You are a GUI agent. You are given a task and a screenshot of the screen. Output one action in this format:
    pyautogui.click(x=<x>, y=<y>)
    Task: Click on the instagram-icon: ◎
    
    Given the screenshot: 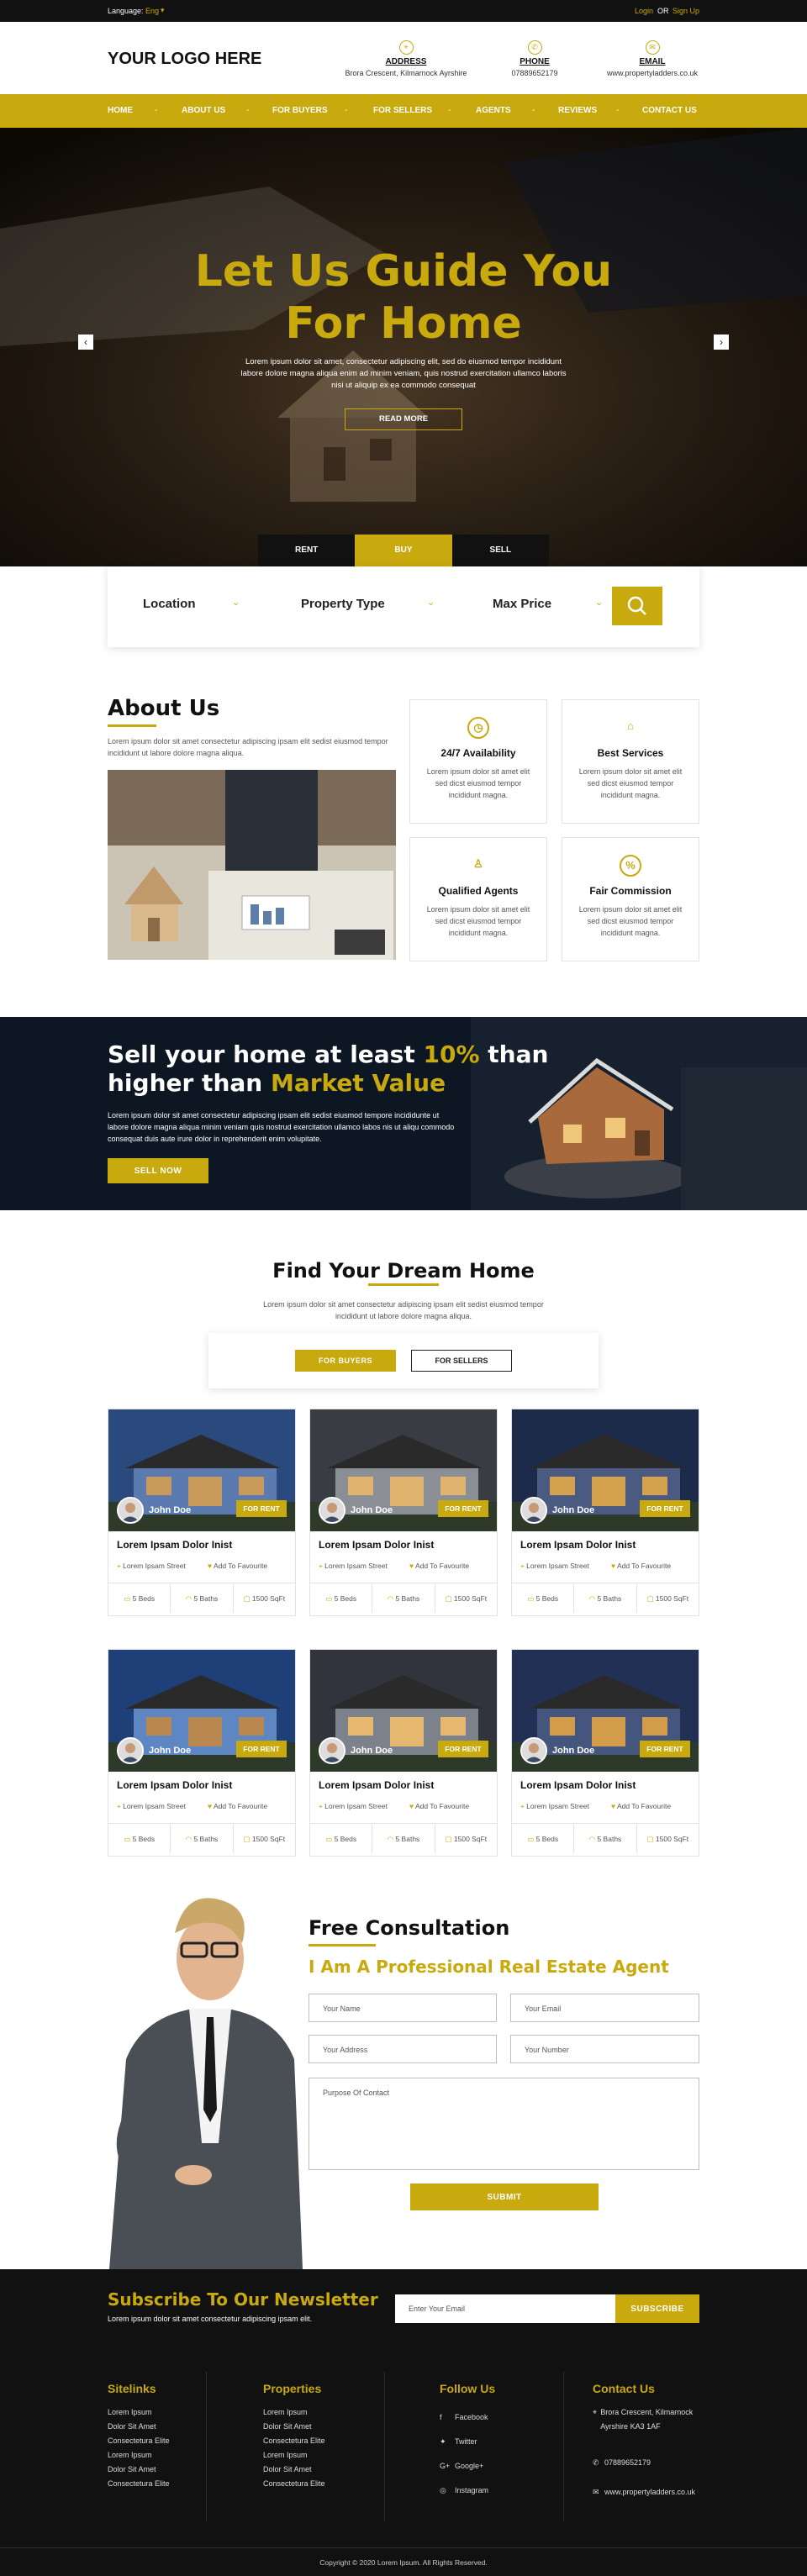 What is the action you would take?
    pyautogui.click(x=443, y=2490)
    